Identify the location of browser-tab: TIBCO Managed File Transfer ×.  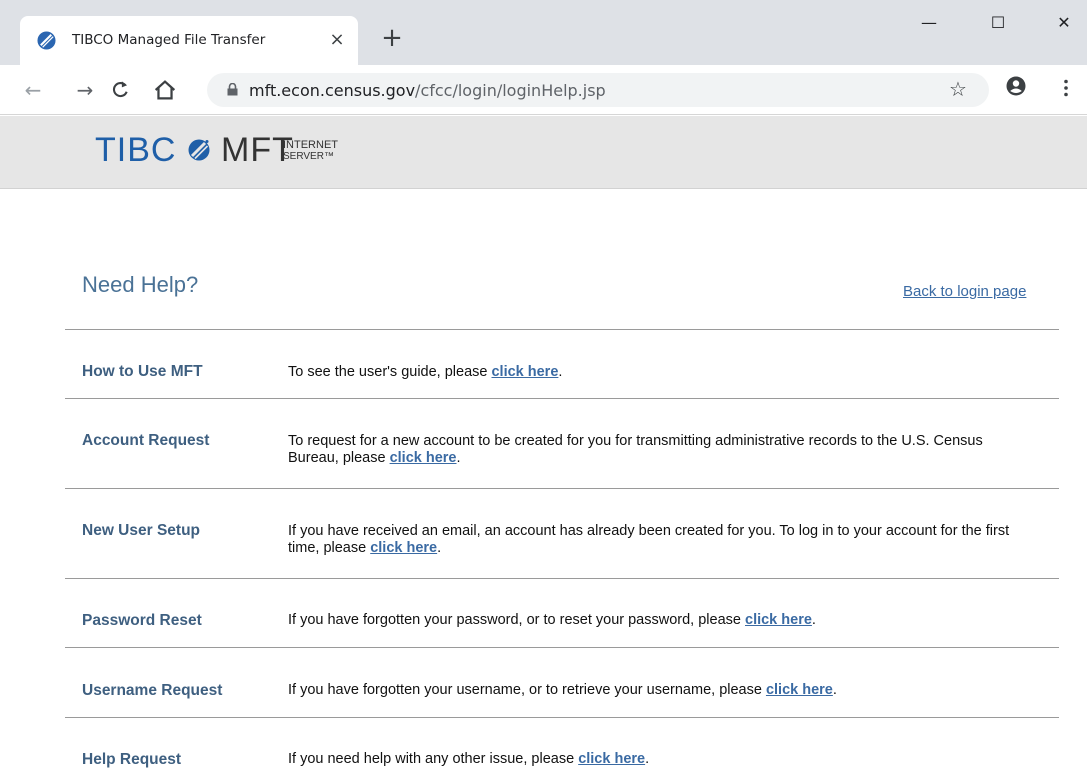
(189, 40).